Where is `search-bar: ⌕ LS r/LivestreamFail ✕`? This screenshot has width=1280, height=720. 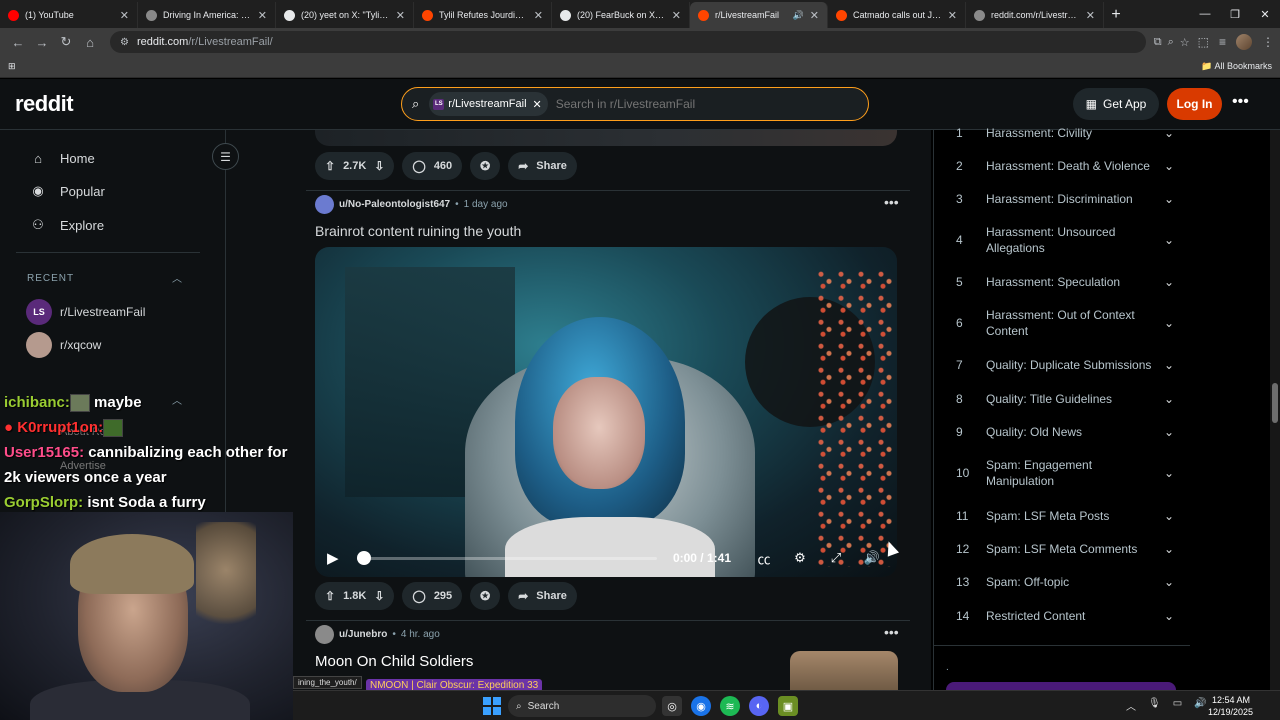 search-bar: ⌕ LS r/LivestreamFail ✕ is located at coordinates (635, 104).